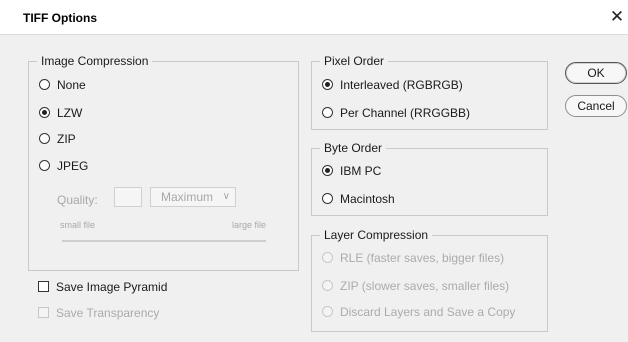  What do you see at coordinates (425, 286) in the screenshot?
I see `radio-label: ZIP (slower saves, smaller files)` at bounding box center [425, 286].